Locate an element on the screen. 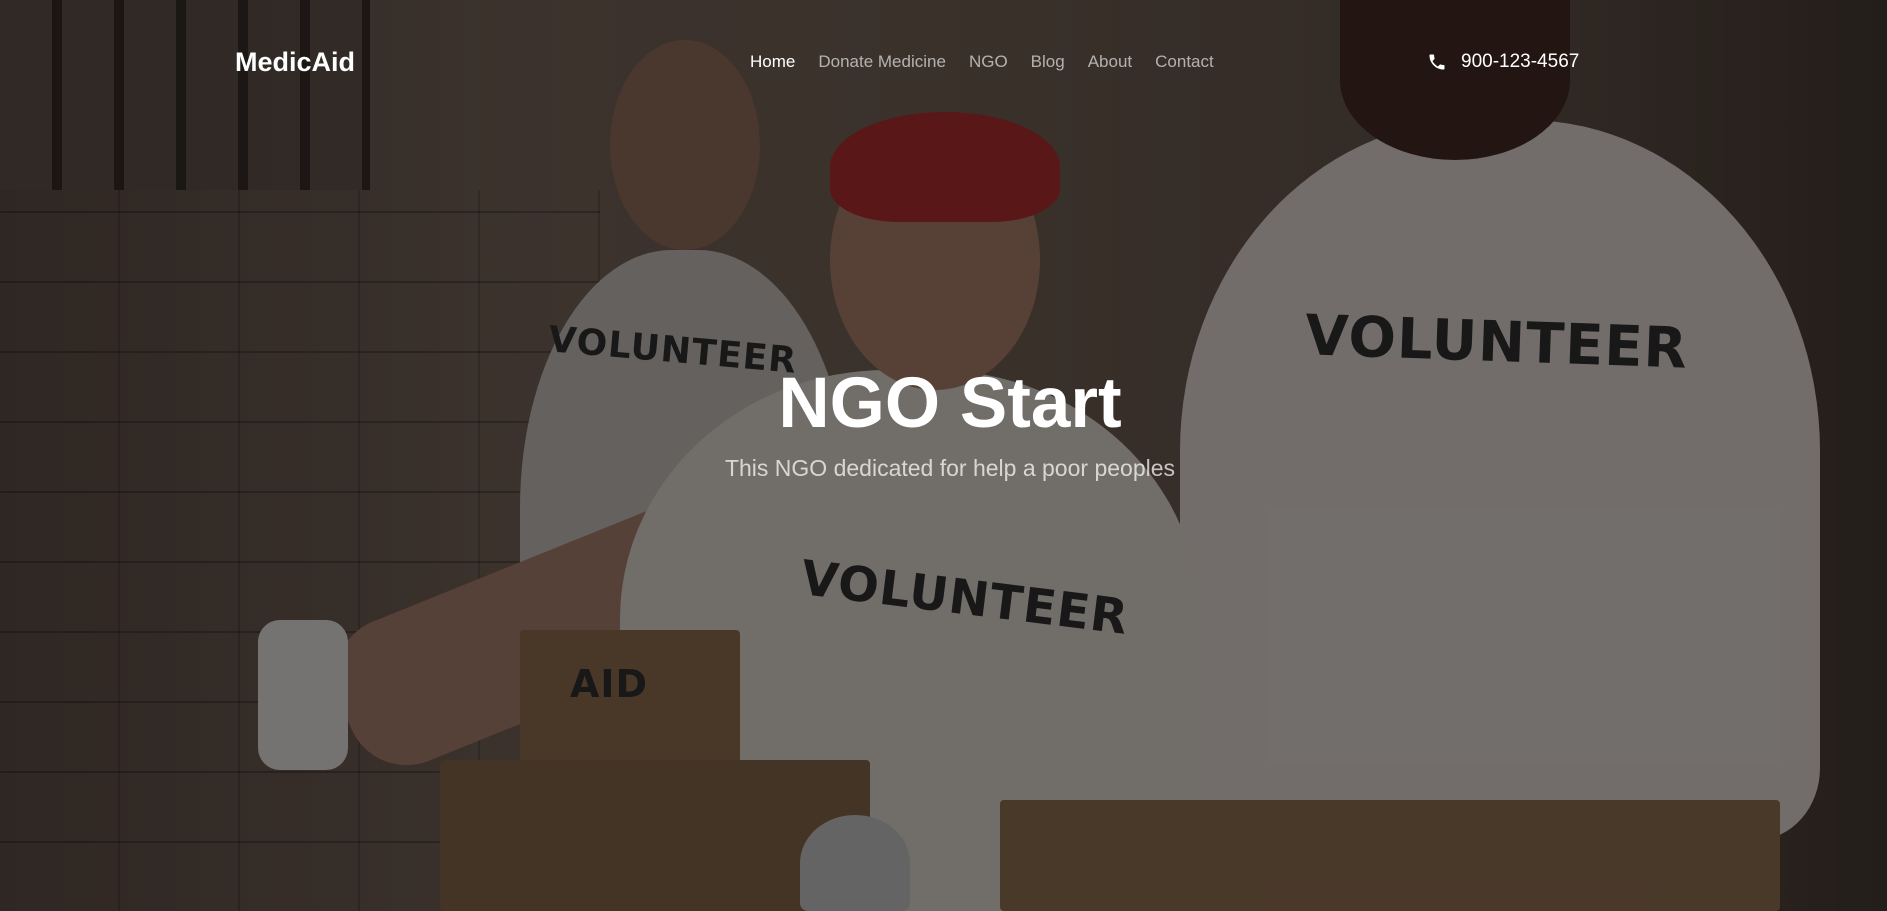 The height and width of the screenshot is (911, 1887). nav-item-ngo: NGO is located at coordinates (988, 62).